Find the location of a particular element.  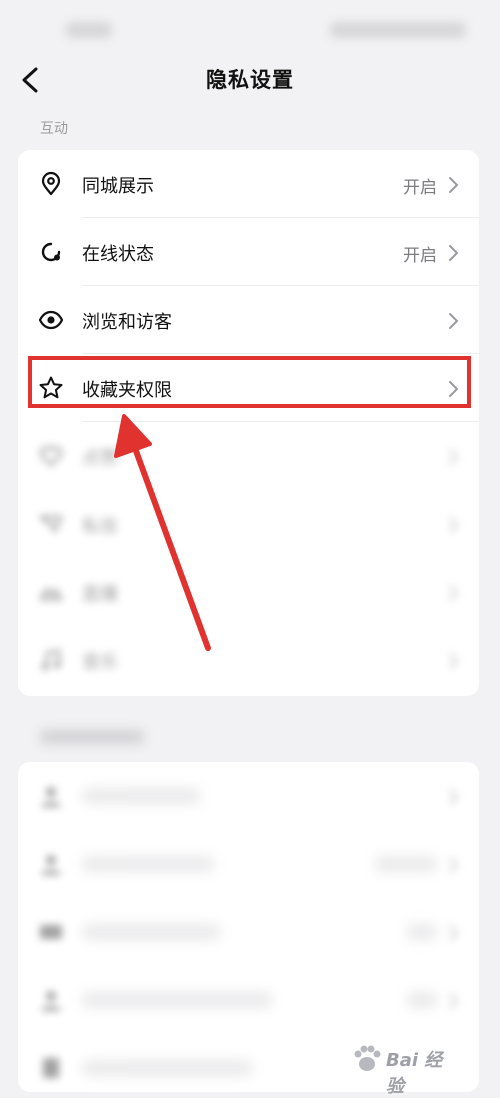

online-status-icon is located at coordinates (51, 252).